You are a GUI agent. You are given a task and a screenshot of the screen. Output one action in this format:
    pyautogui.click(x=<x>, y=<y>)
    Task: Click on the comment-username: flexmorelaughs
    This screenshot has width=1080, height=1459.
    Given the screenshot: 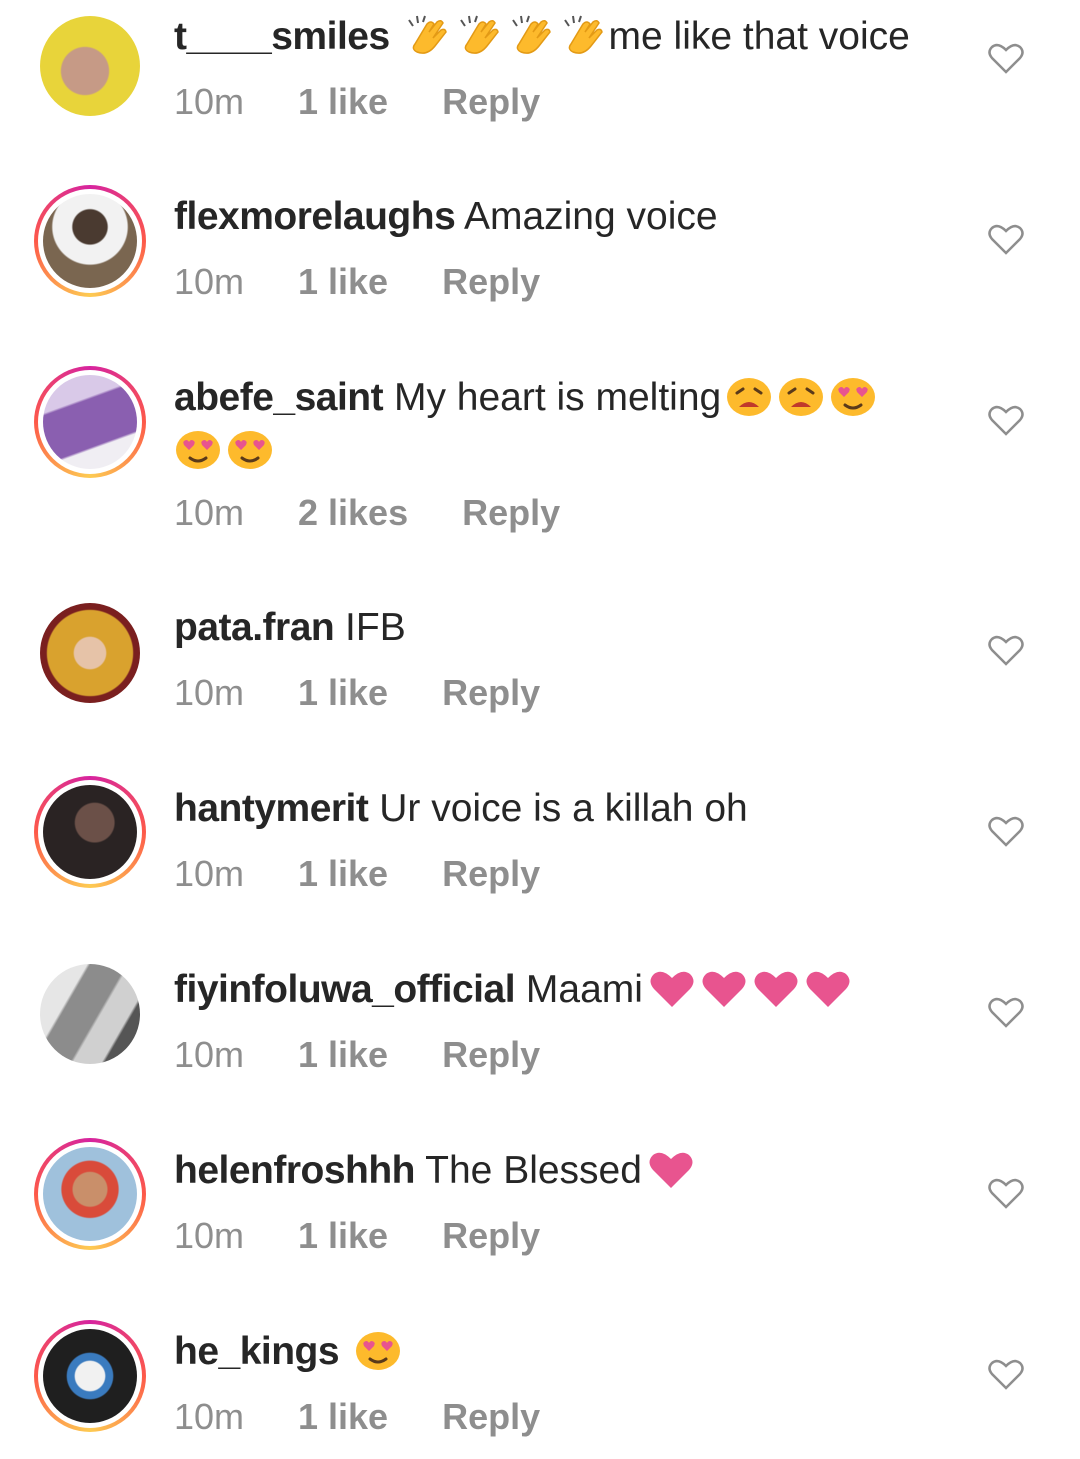 What is the action you would take?
    pyautogui.click(x=315, y=216)
    